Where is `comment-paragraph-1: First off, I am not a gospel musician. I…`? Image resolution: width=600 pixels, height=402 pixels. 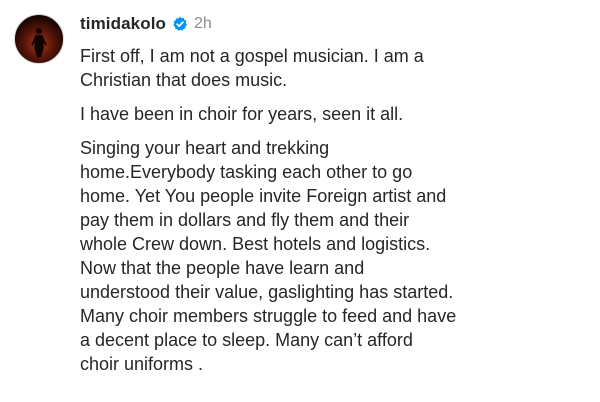 comment-paragraph-1: First off, I am not a gospel musician. I… is located at coordinates (252, 68).